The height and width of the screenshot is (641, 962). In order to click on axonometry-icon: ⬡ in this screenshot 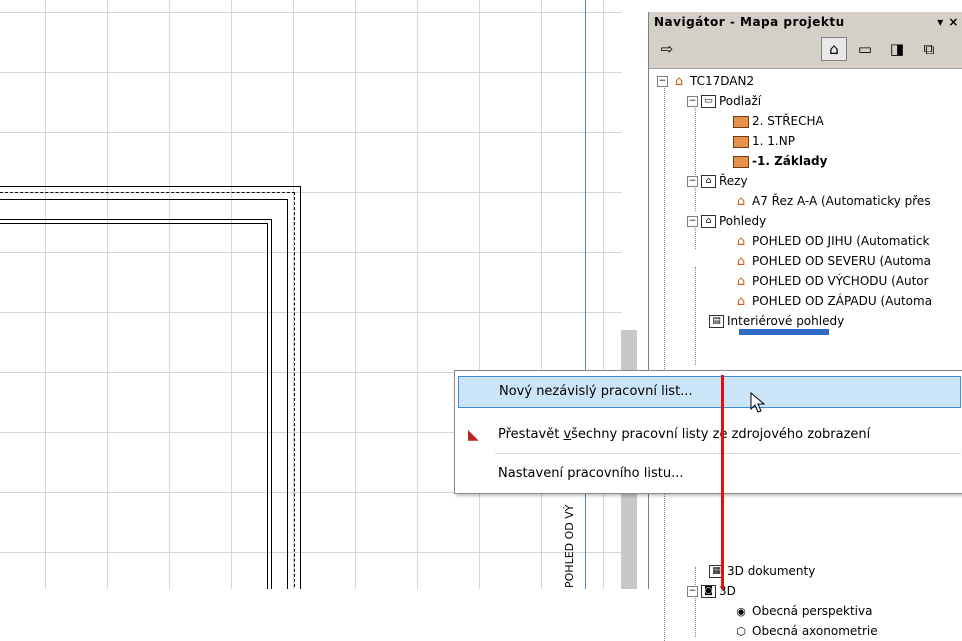, I will do `click(741, 631)`.